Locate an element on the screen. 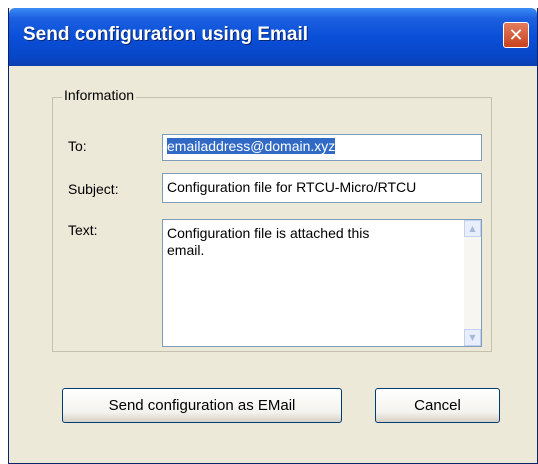 Image resolution: width=538 pixels, height=464 pixels. subject-field: Configuration file for RTCU-Micro/RTCU is located at coordinates (322, 188).